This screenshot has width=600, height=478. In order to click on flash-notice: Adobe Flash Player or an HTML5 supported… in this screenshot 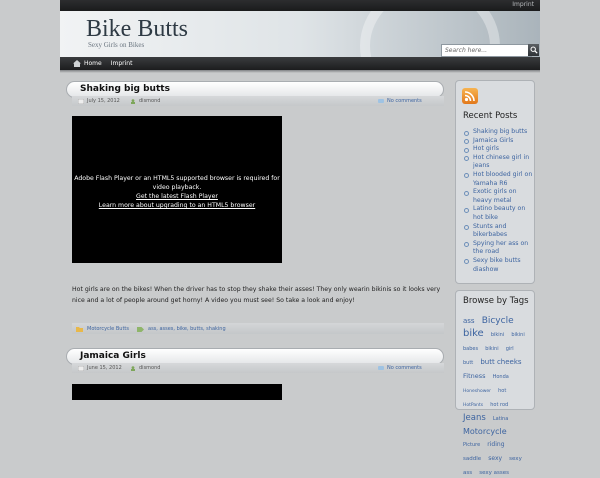, I will do `click(177, 192)`.